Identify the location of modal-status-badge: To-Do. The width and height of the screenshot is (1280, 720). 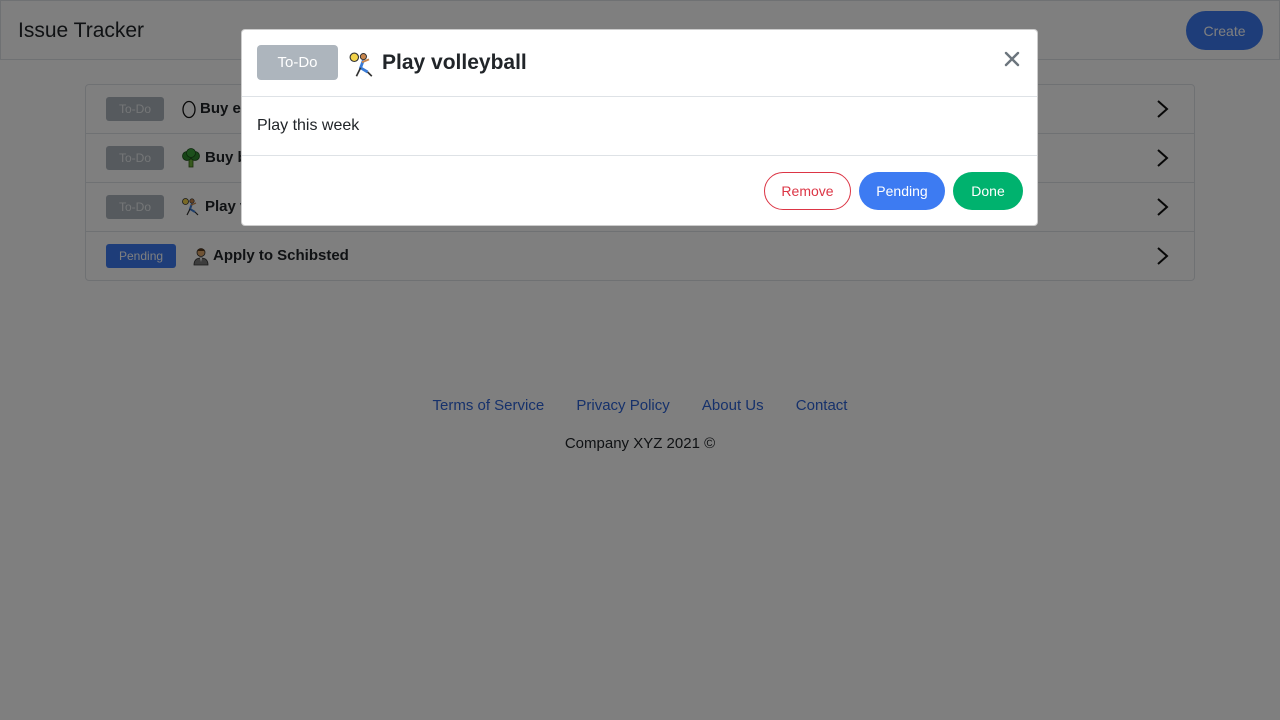
(297, 62).